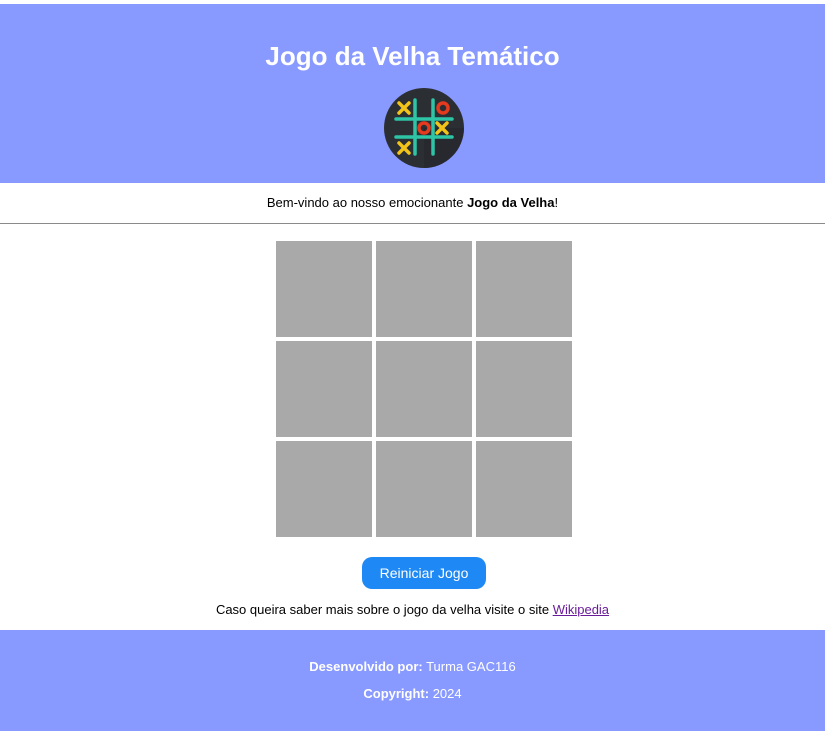  What do you see at coordinates (424, 128) in the screenshot?
I see `tic-tac-toe-logo-icon` at bounding box center [424, 128].